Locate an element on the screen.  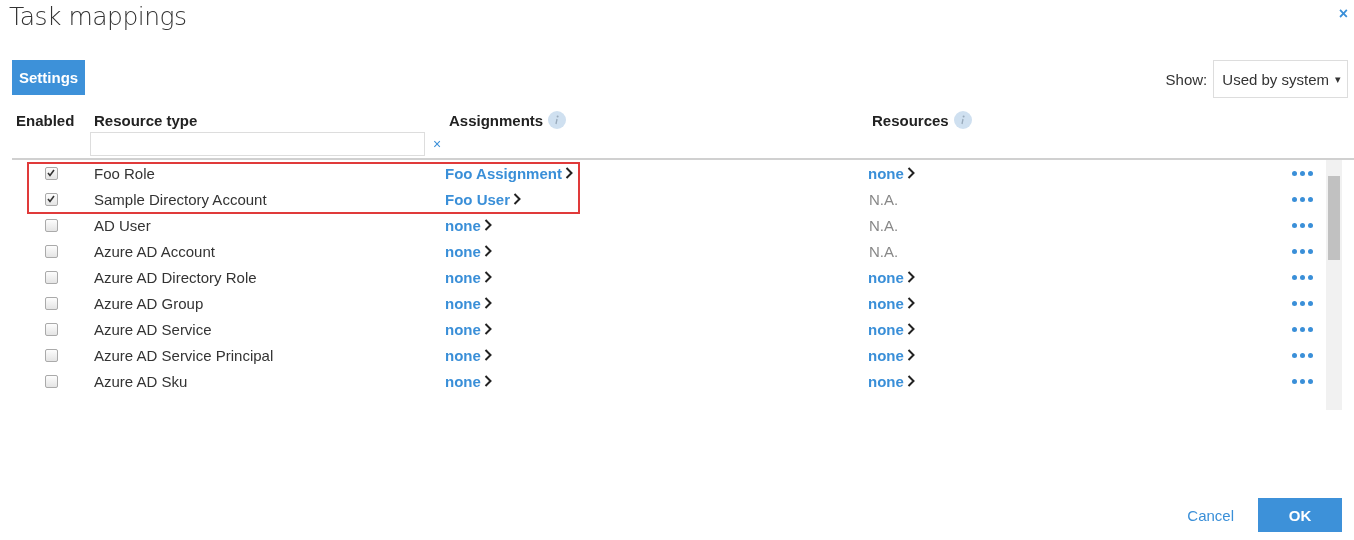
show-label: Show: is located at coordinates (1186, 79).